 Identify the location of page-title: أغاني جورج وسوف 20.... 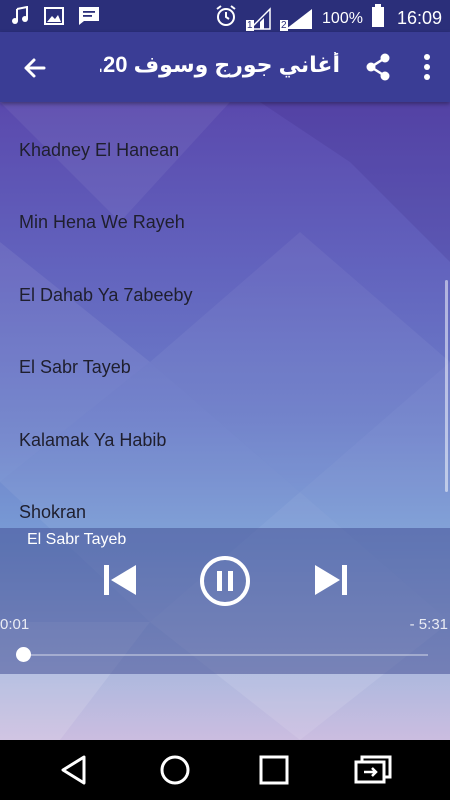
(220, 64).